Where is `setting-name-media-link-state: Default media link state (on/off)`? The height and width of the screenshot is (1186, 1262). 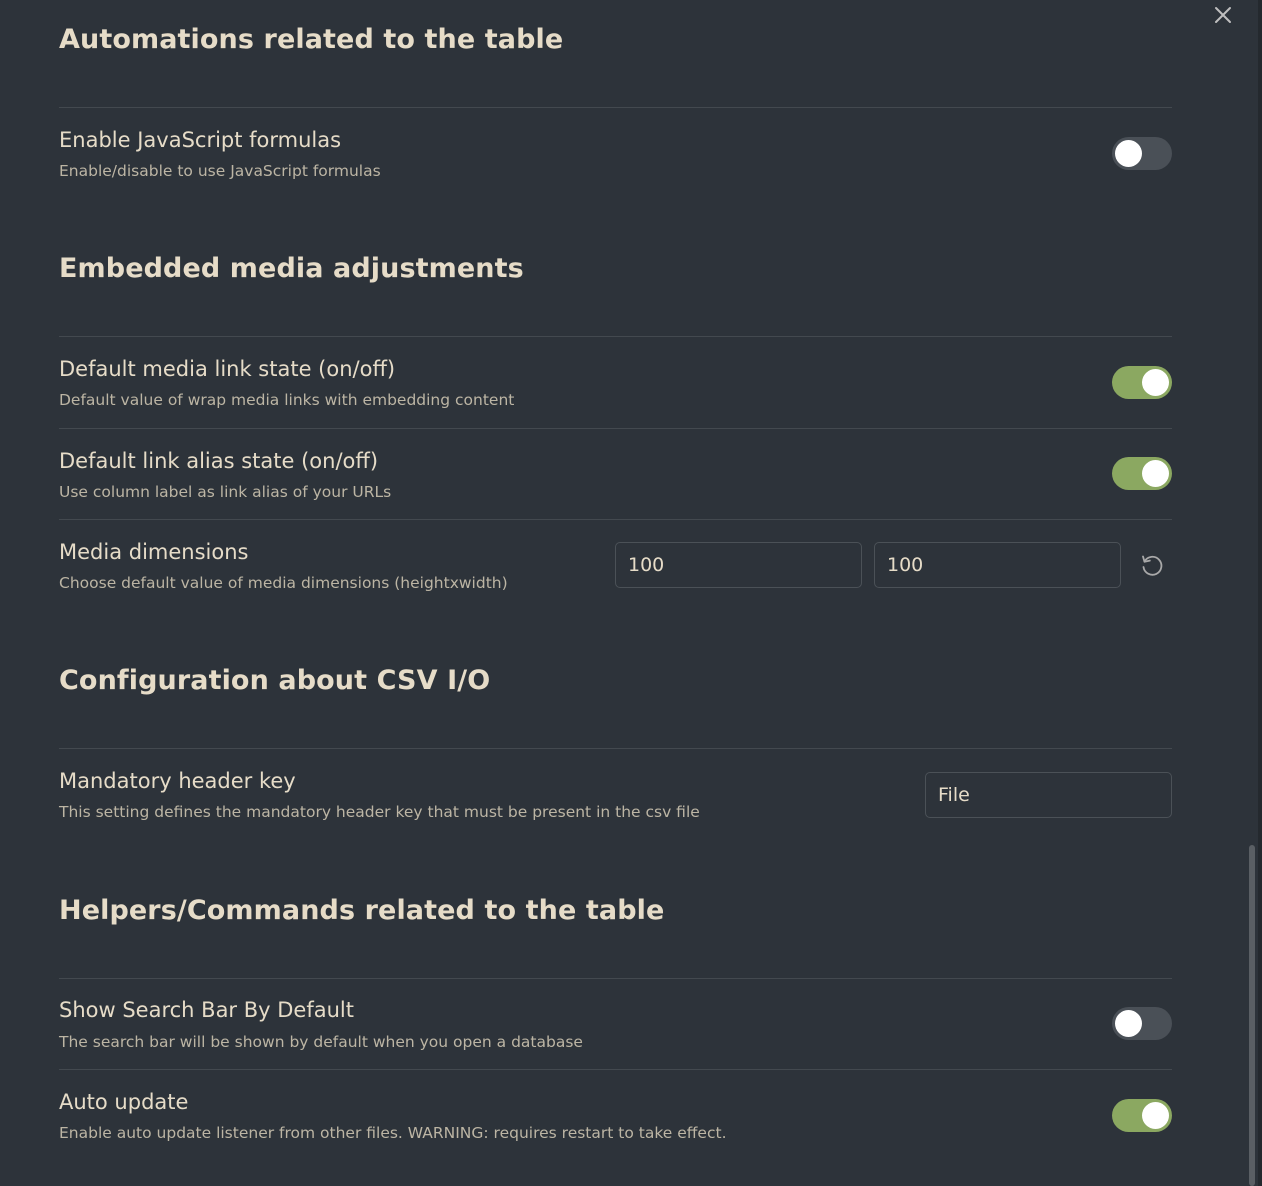 setting-name-media-link-state: Default media link state (on/off) is located at coordinates (227, 369).